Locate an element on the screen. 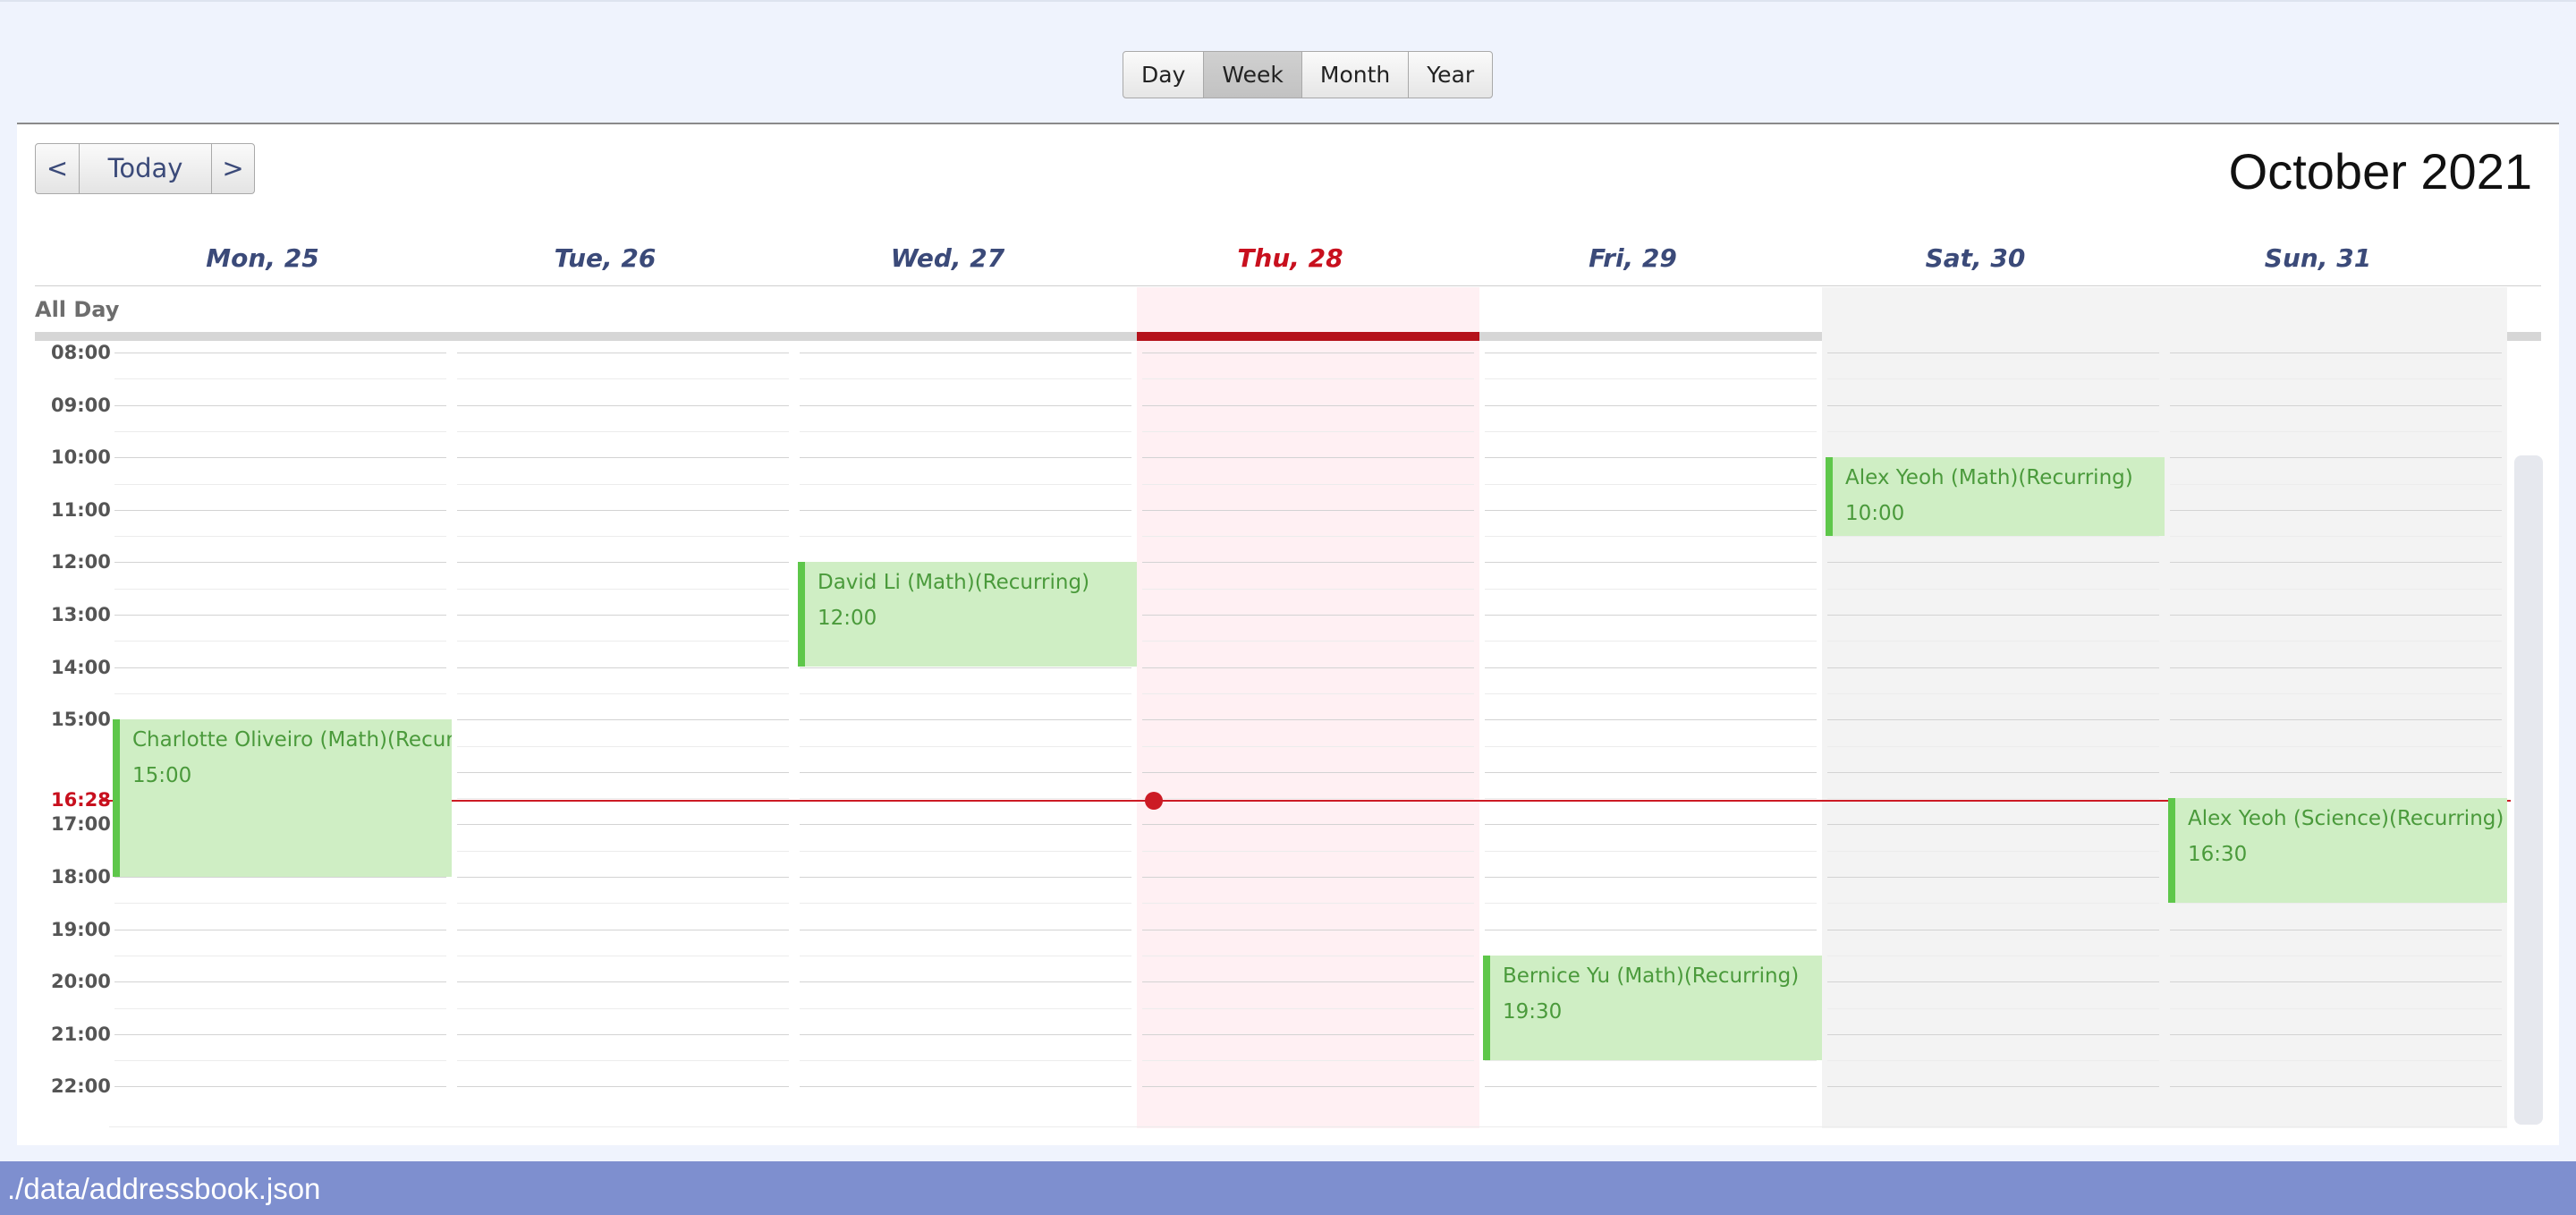 This screenshot has width=2576, height=1215. vertical-scrollbar is located at coordinates (2528, 790).